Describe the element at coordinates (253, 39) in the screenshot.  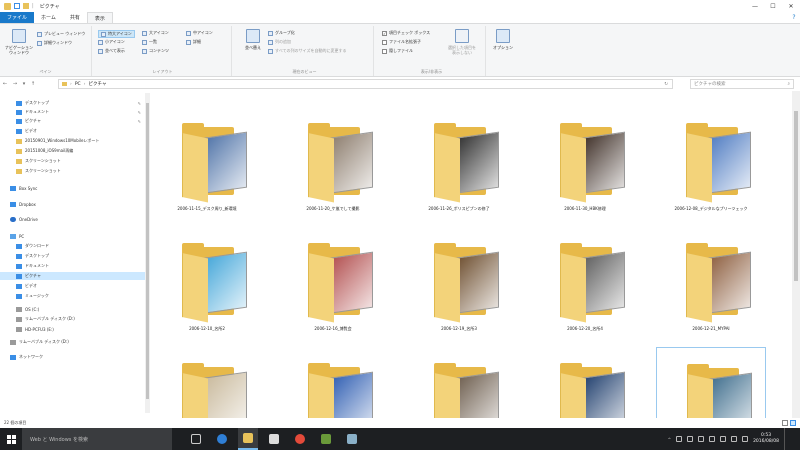
I see `sort-by-button: 並べ替え` at that location.